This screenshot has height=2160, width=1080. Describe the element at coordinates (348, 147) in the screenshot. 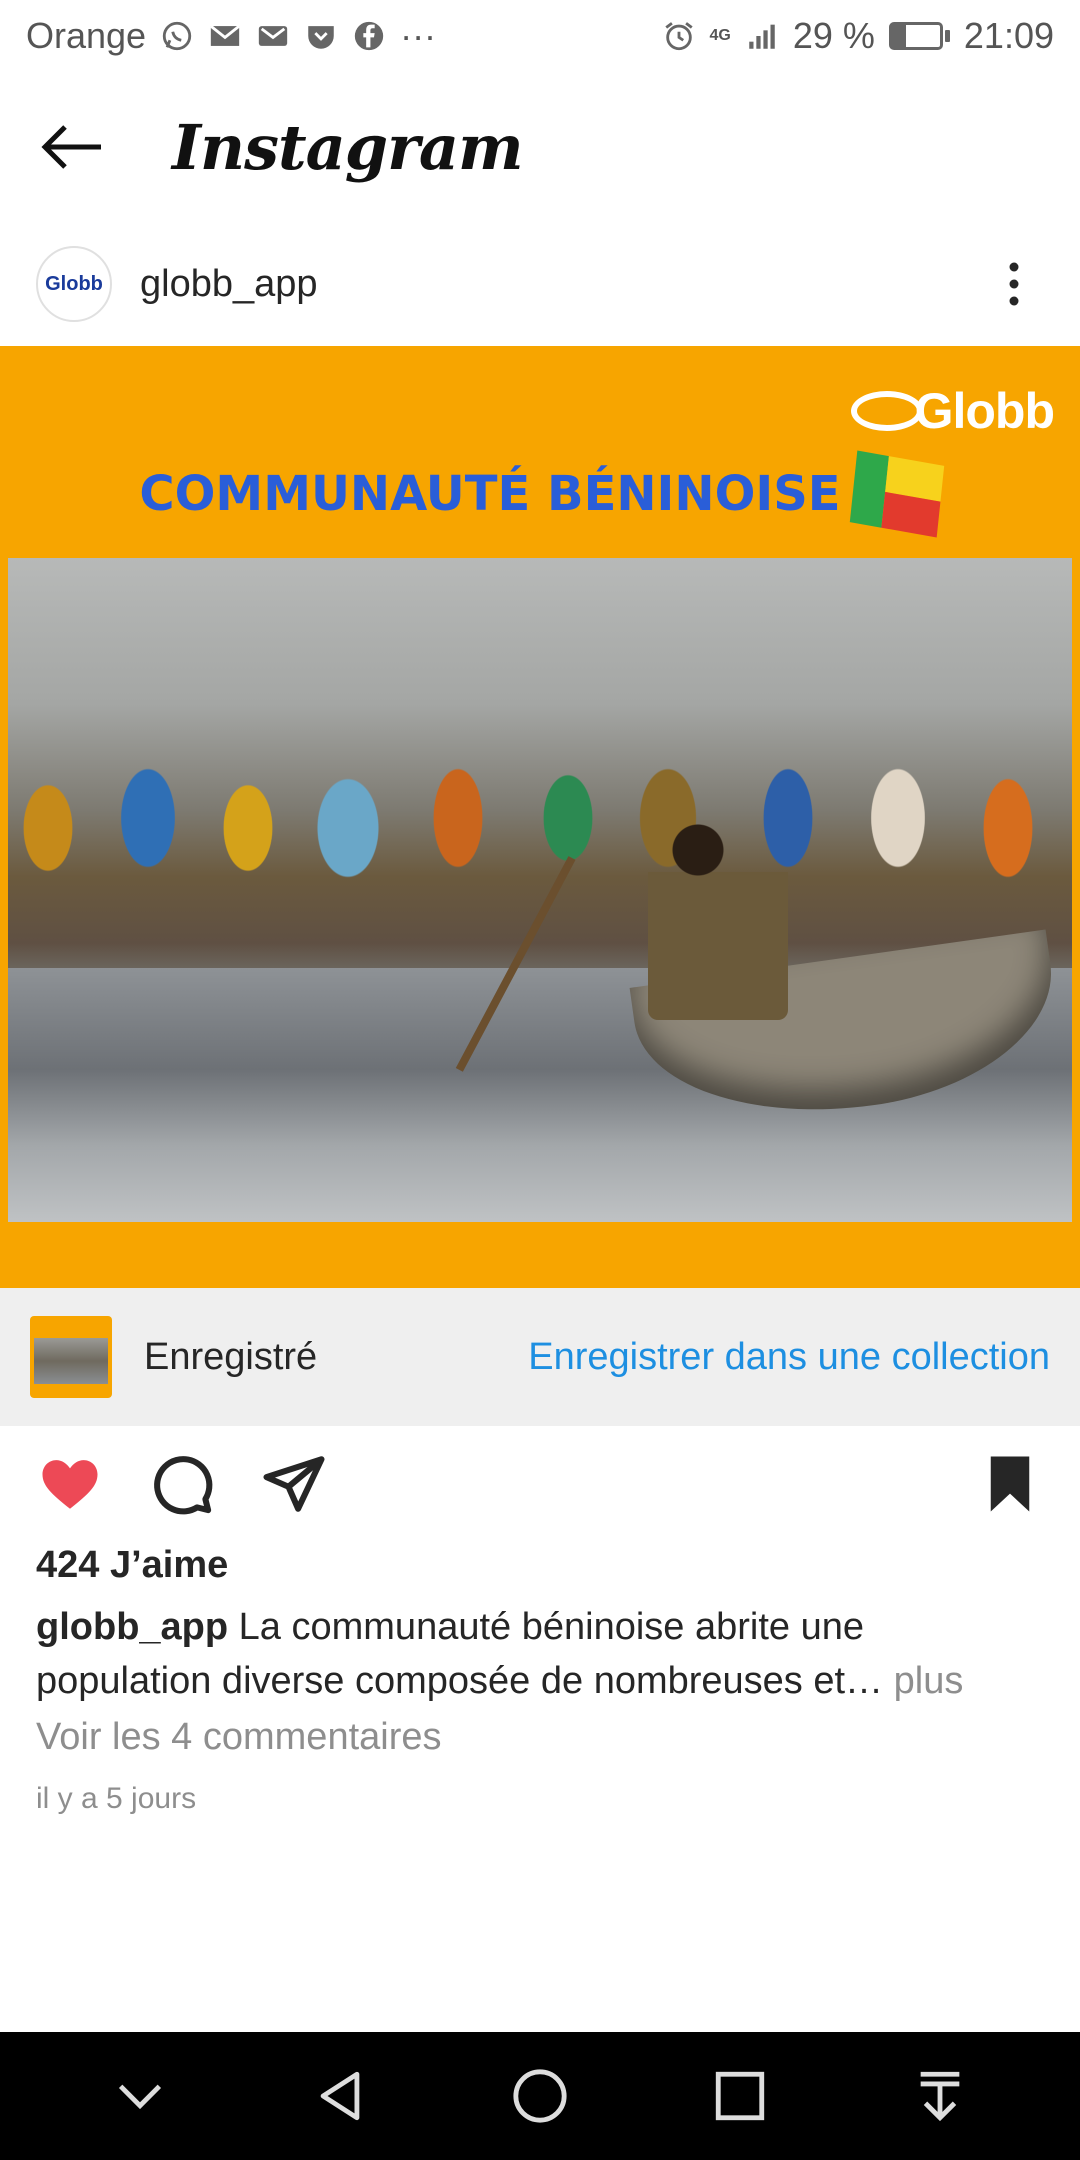

I see `app-title-logo: Instagram` at that location.